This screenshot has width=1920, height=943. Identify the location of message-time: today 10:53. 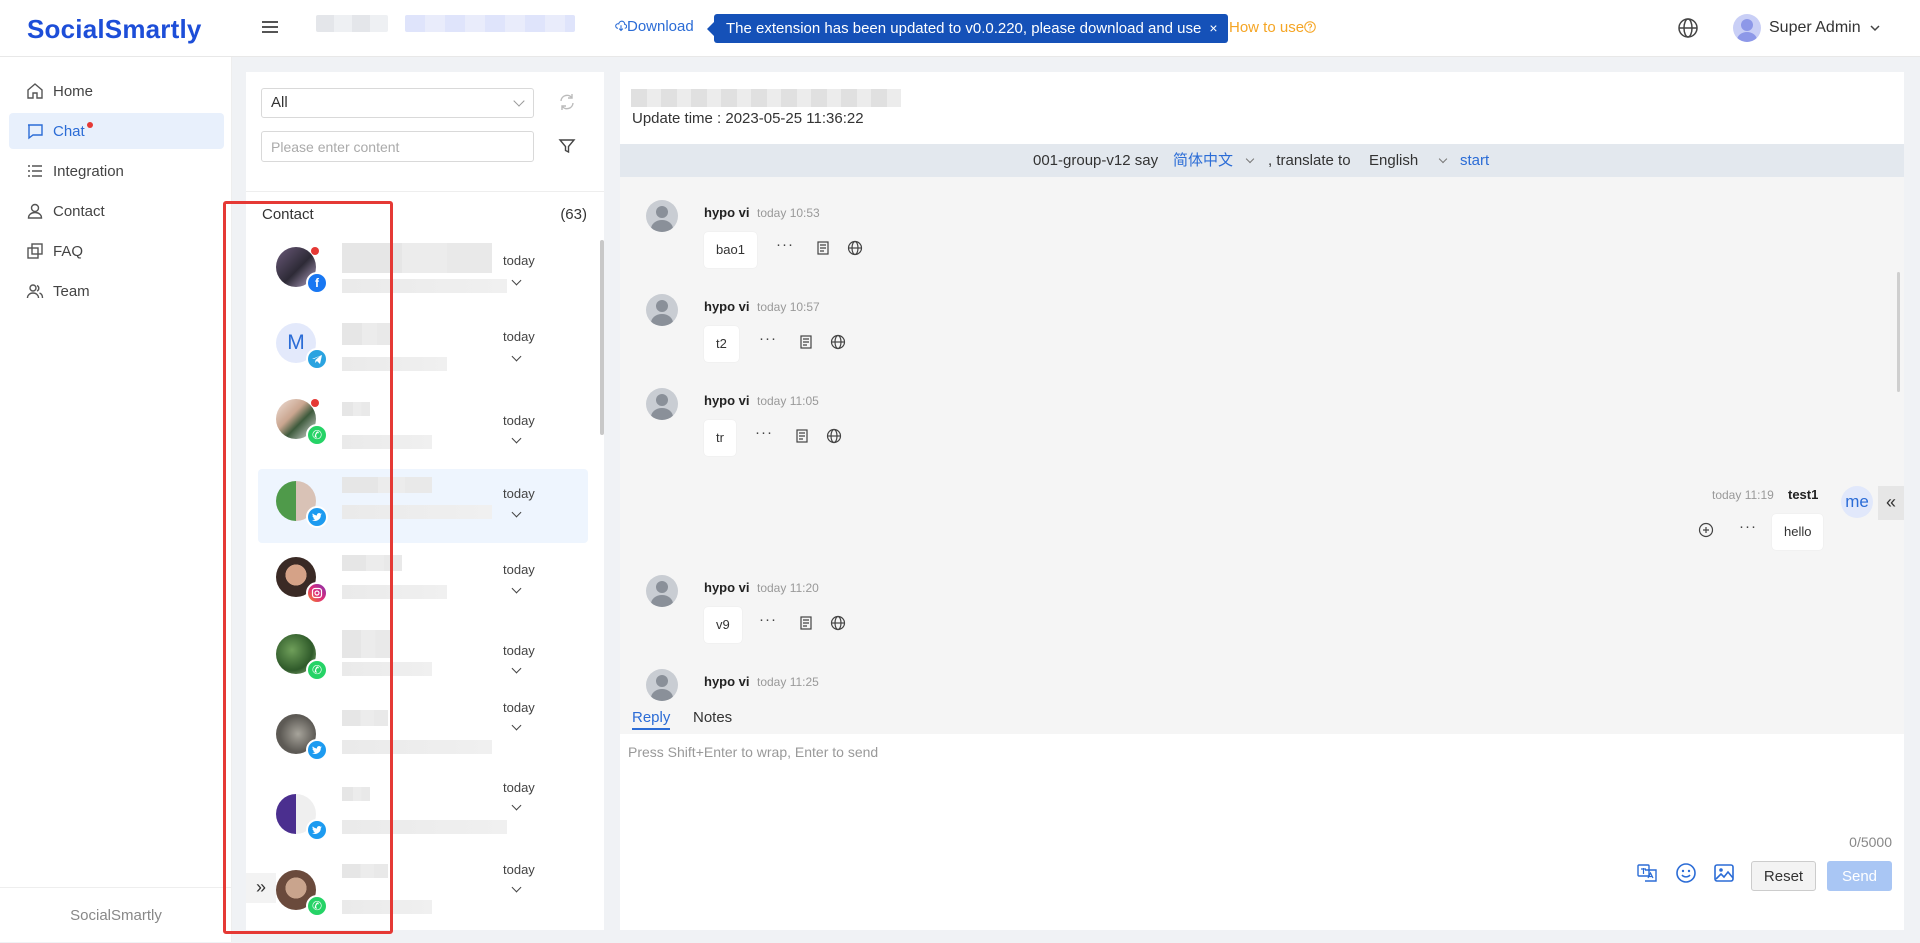
(788, 213).